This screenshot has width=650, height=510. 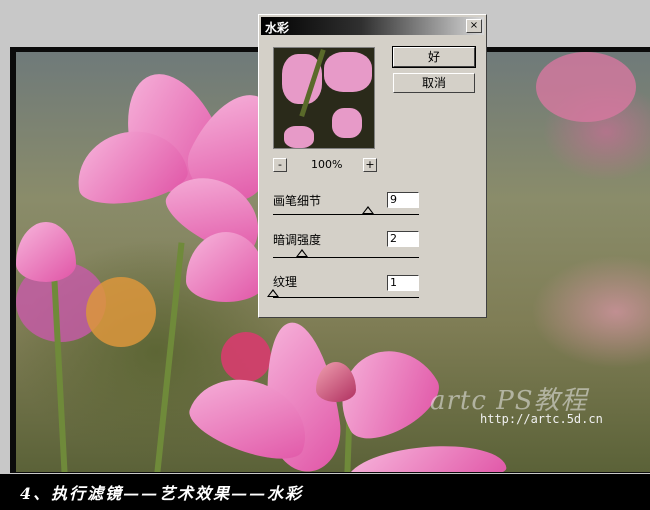 I want to click on brush-detail-label: 画笔细节, so click(x=297, y=201).